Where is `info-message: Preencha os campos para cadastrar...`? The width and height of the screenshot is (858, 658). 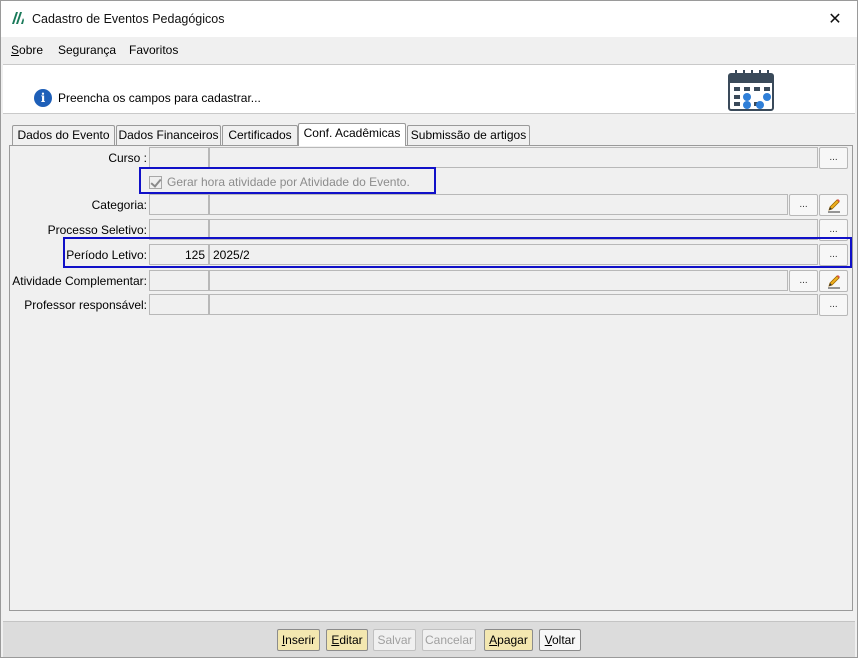 info-message: Preencha os campos para cadastrar... is located at coordinates (159, 98).